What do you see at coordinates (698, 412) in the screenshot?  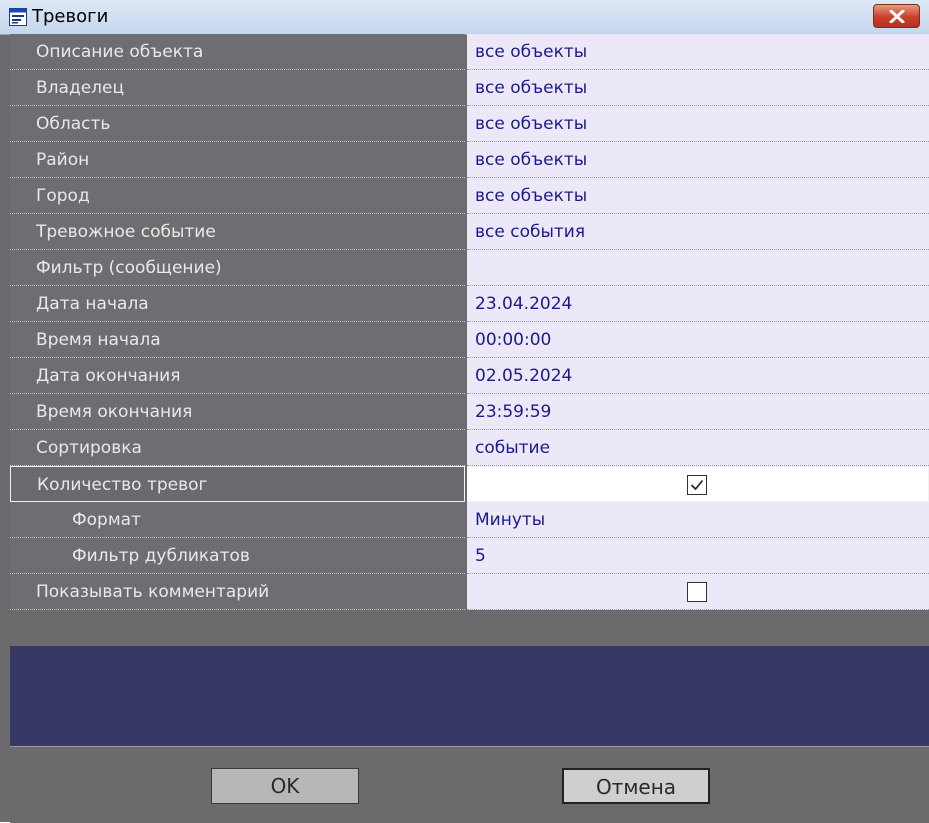 I see `row-value: 23:59:59` at bounding box center [698, 412].